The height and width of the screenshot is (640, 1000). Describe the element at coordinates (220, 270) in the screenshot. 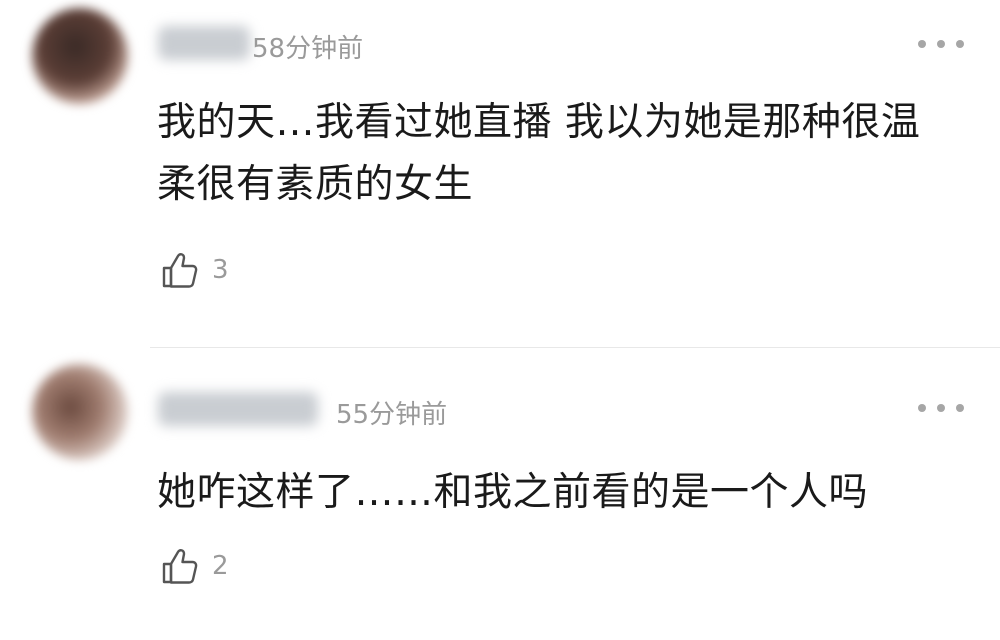

I see `like-count: 3` at that location.